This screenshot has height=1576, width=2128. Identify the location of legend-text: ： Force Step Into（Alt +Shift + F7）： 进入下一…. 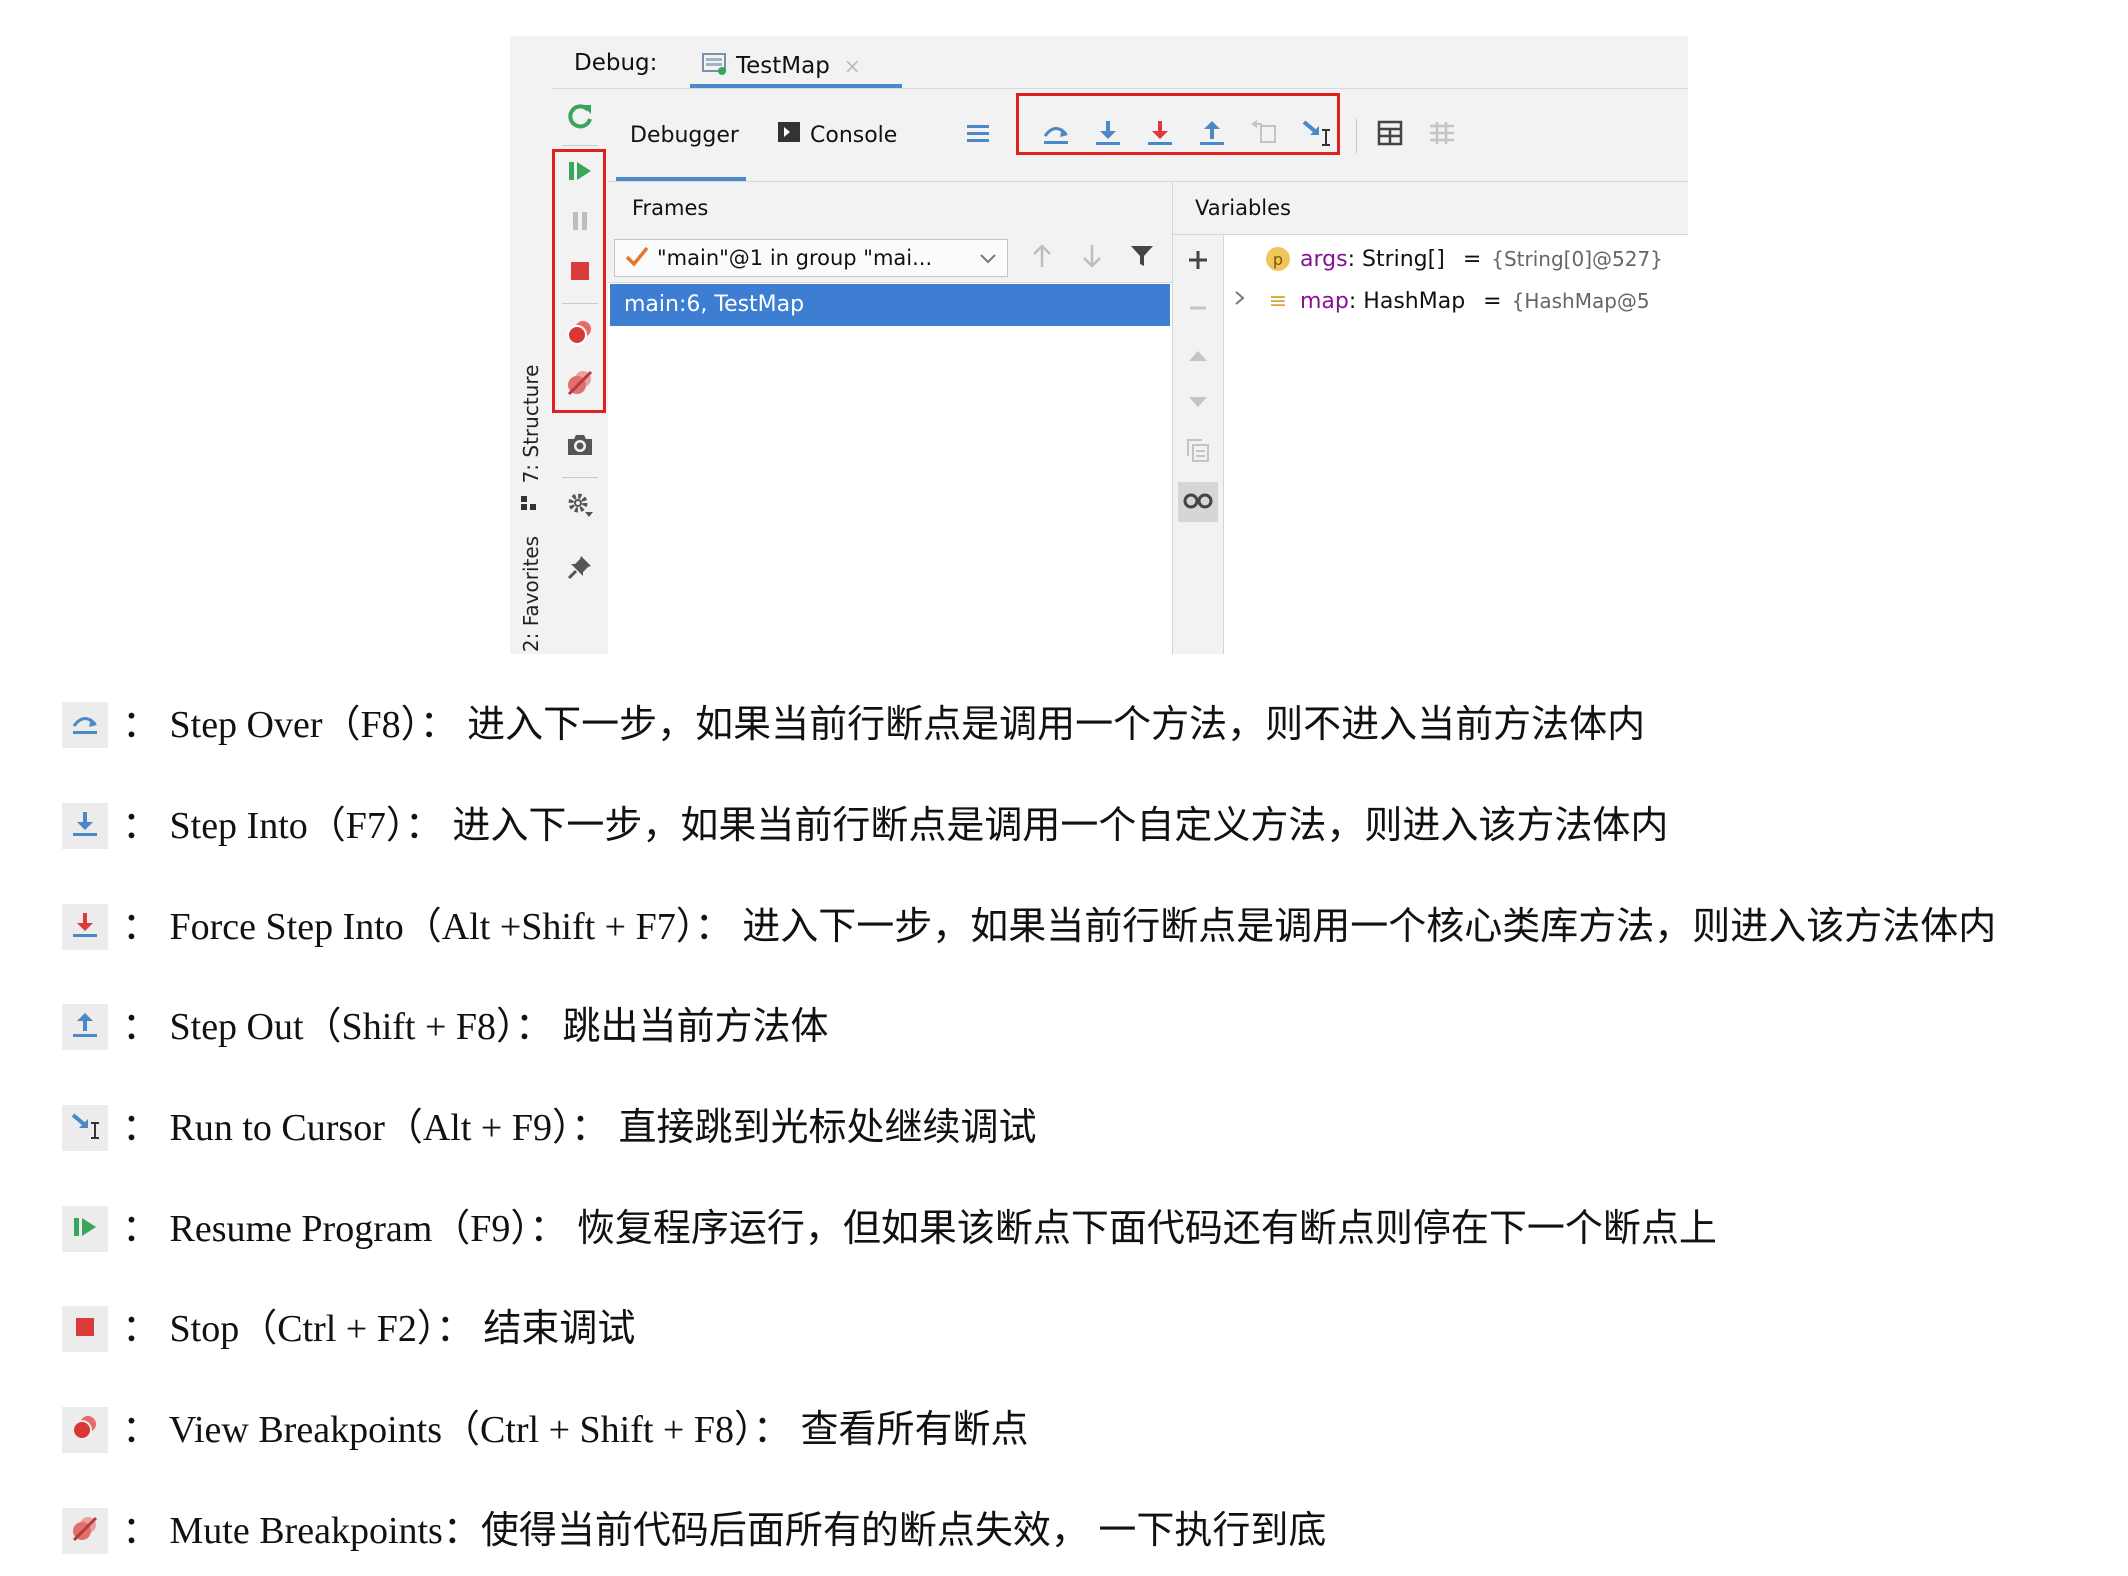
(1059, 927).